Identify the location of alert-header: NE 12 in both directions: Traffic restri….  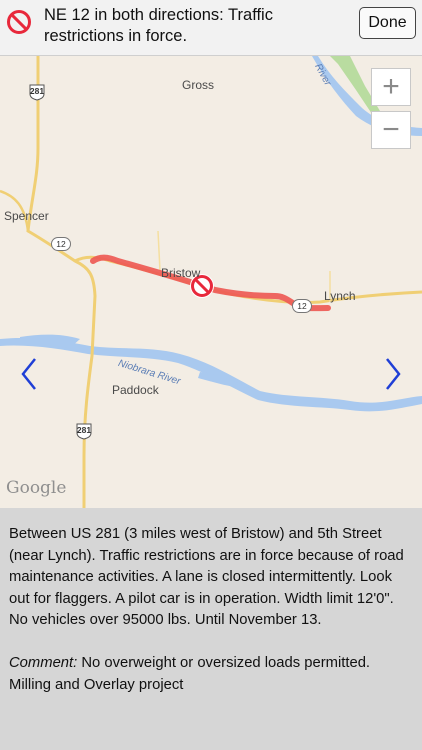
(211, 28).